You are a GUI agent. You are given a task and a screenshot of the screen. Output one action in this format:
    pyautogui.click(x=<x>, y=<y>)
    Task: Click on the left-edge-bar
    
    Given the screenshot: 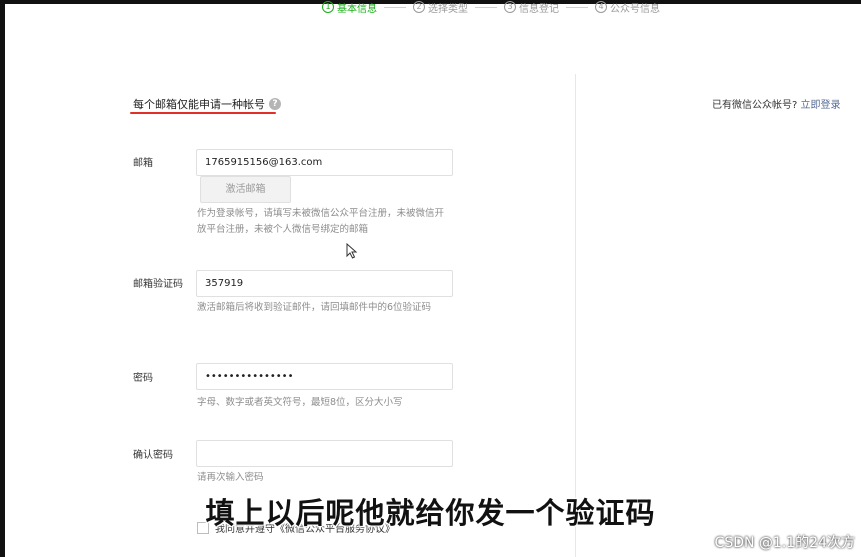 What is the action you would take?
    pyautogui.click(x=2, y=278)
    